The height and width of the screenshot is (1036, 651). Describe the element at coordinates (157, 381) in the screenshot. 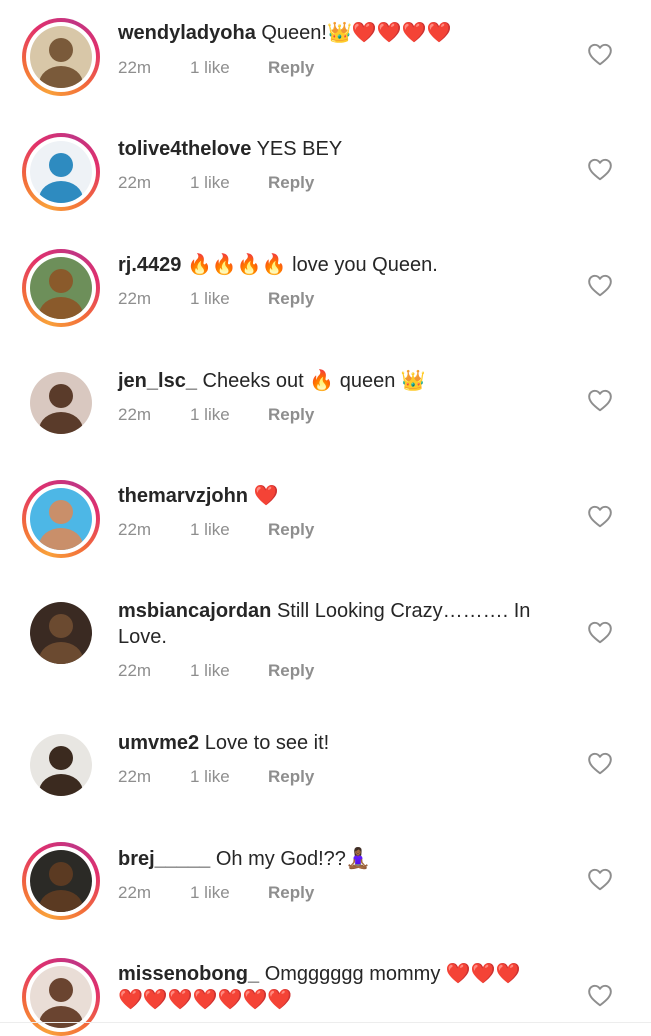

I see `comment-username: jen_lsc_` at that location.